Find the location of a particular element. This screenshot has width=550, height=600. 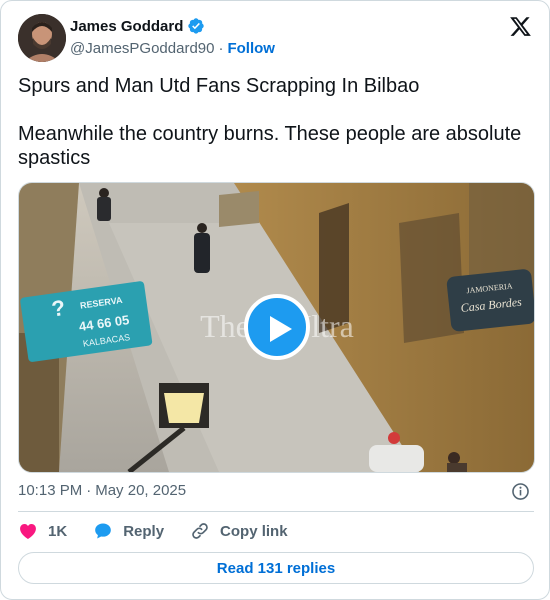

info-icon is located at coordinates (520, 491).